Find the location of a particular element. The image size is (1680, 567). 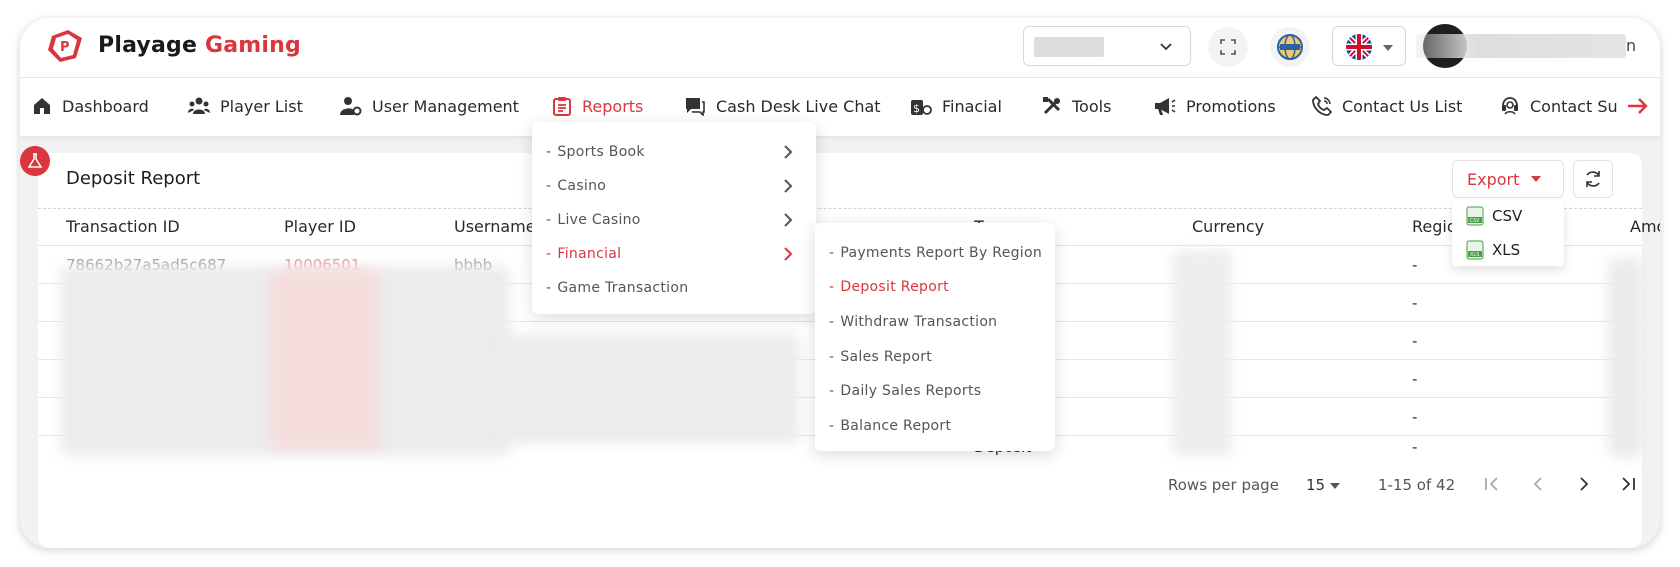

beaker-button is located at coordinates (35, 161).